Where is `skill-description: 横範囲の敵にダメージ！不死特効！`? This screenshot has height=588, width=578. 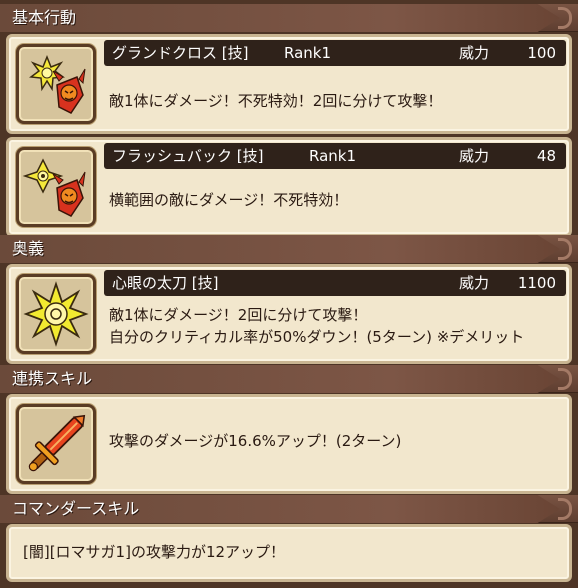 skill-description: 横範囲の敵にダメージ！不死特効！ is located at coordinates (229, 200).